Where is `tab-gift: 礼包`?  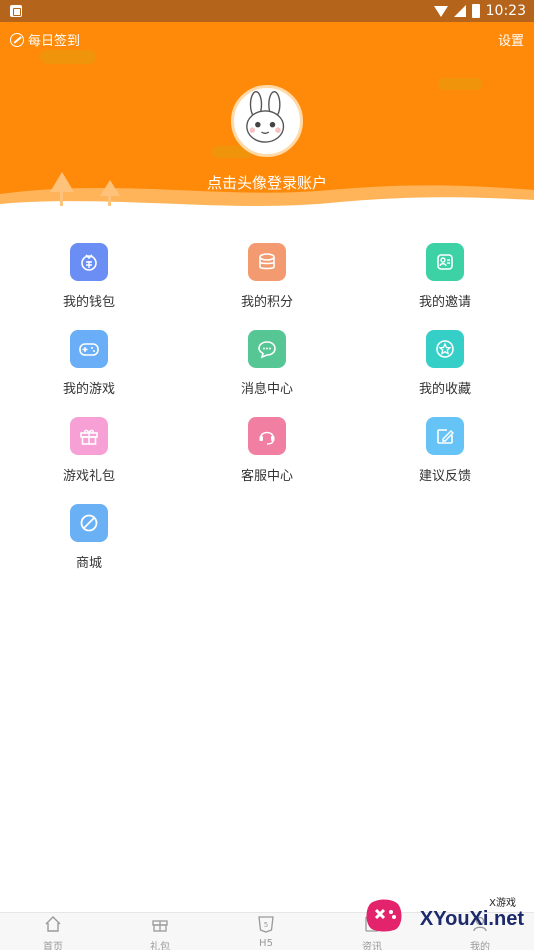 tab-gift: 礼包 is located at coordinates (160, 932).